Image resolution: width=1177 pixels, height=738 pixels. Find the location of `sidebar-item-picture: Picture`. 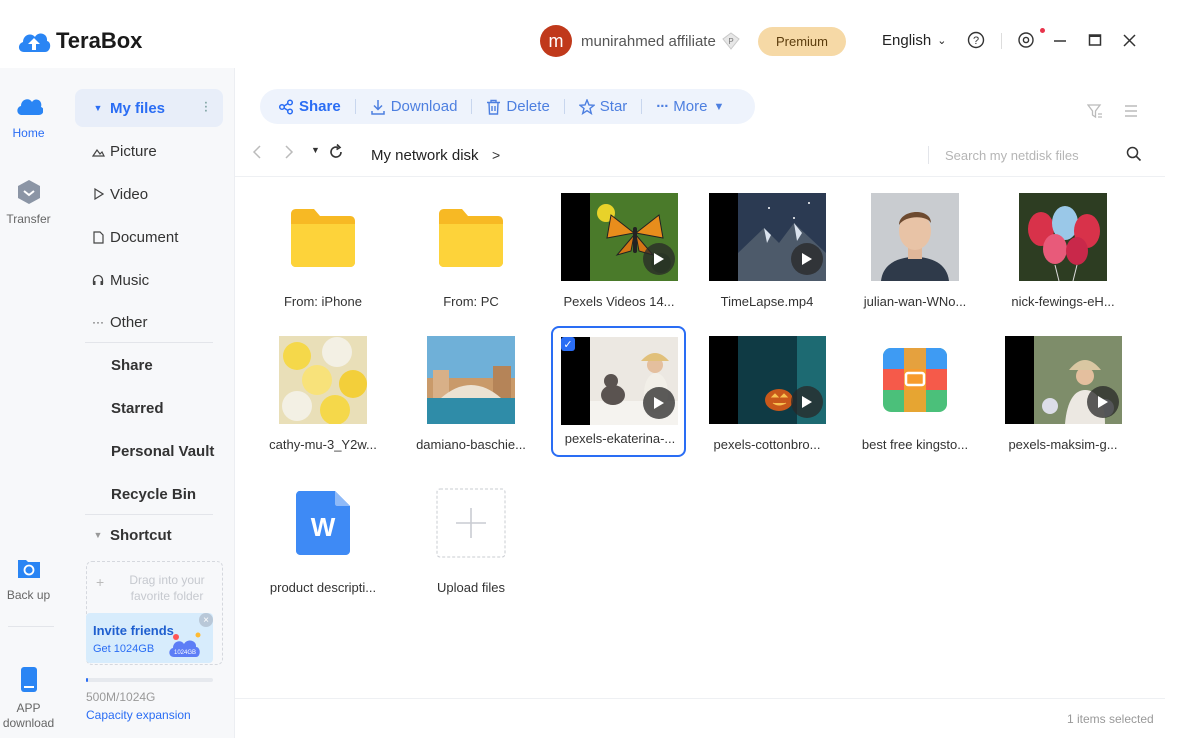

sidebar-item-picture: Picture is located at coordinates (149, 151).